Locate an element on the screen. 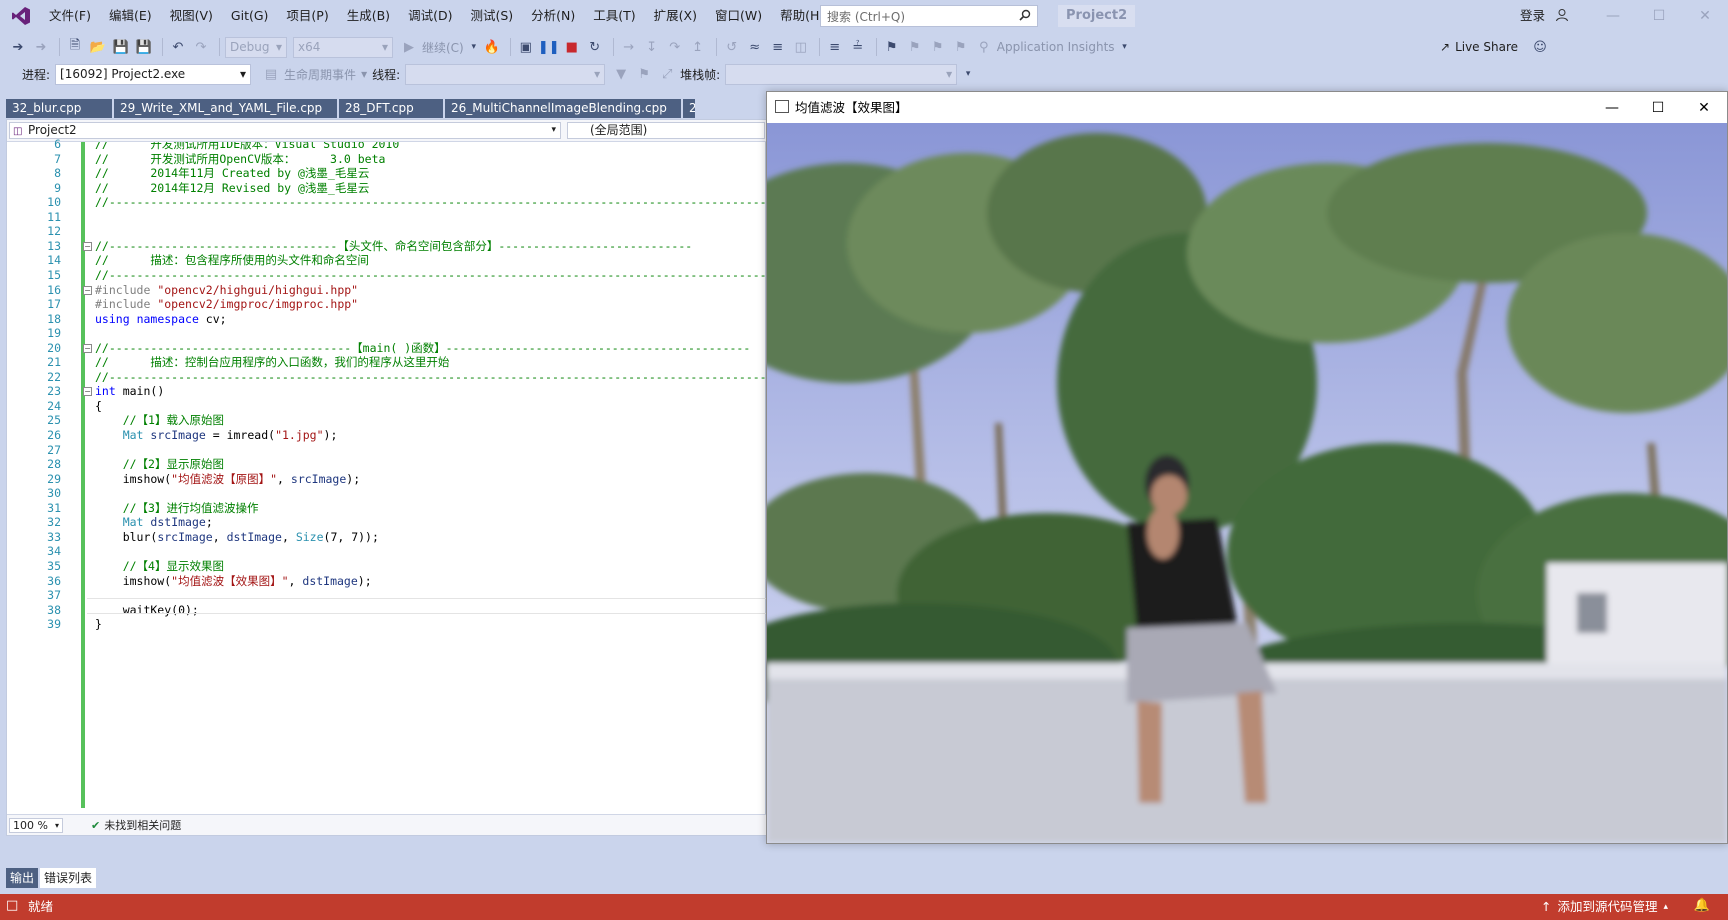  search-box: 搜索 (Ctrl+Q) is located at coordinates (929, 16).